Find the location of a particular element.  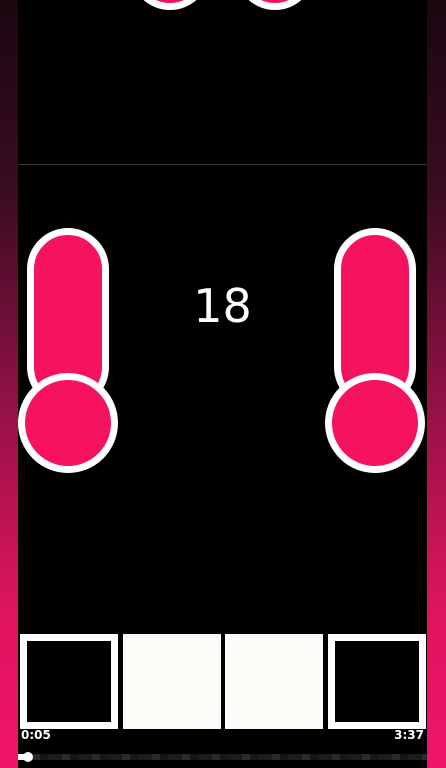

right-thermometer-bulb is located at coordinates (375, 423).